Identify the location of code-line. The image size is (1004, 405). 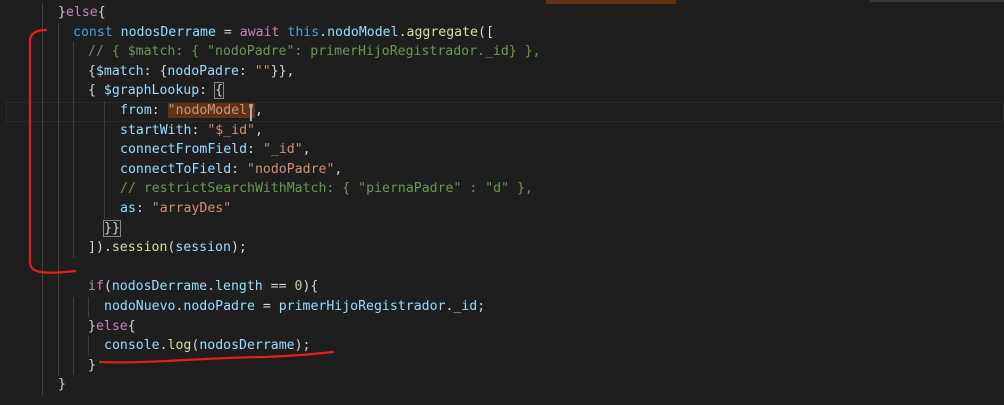
(502, 268).